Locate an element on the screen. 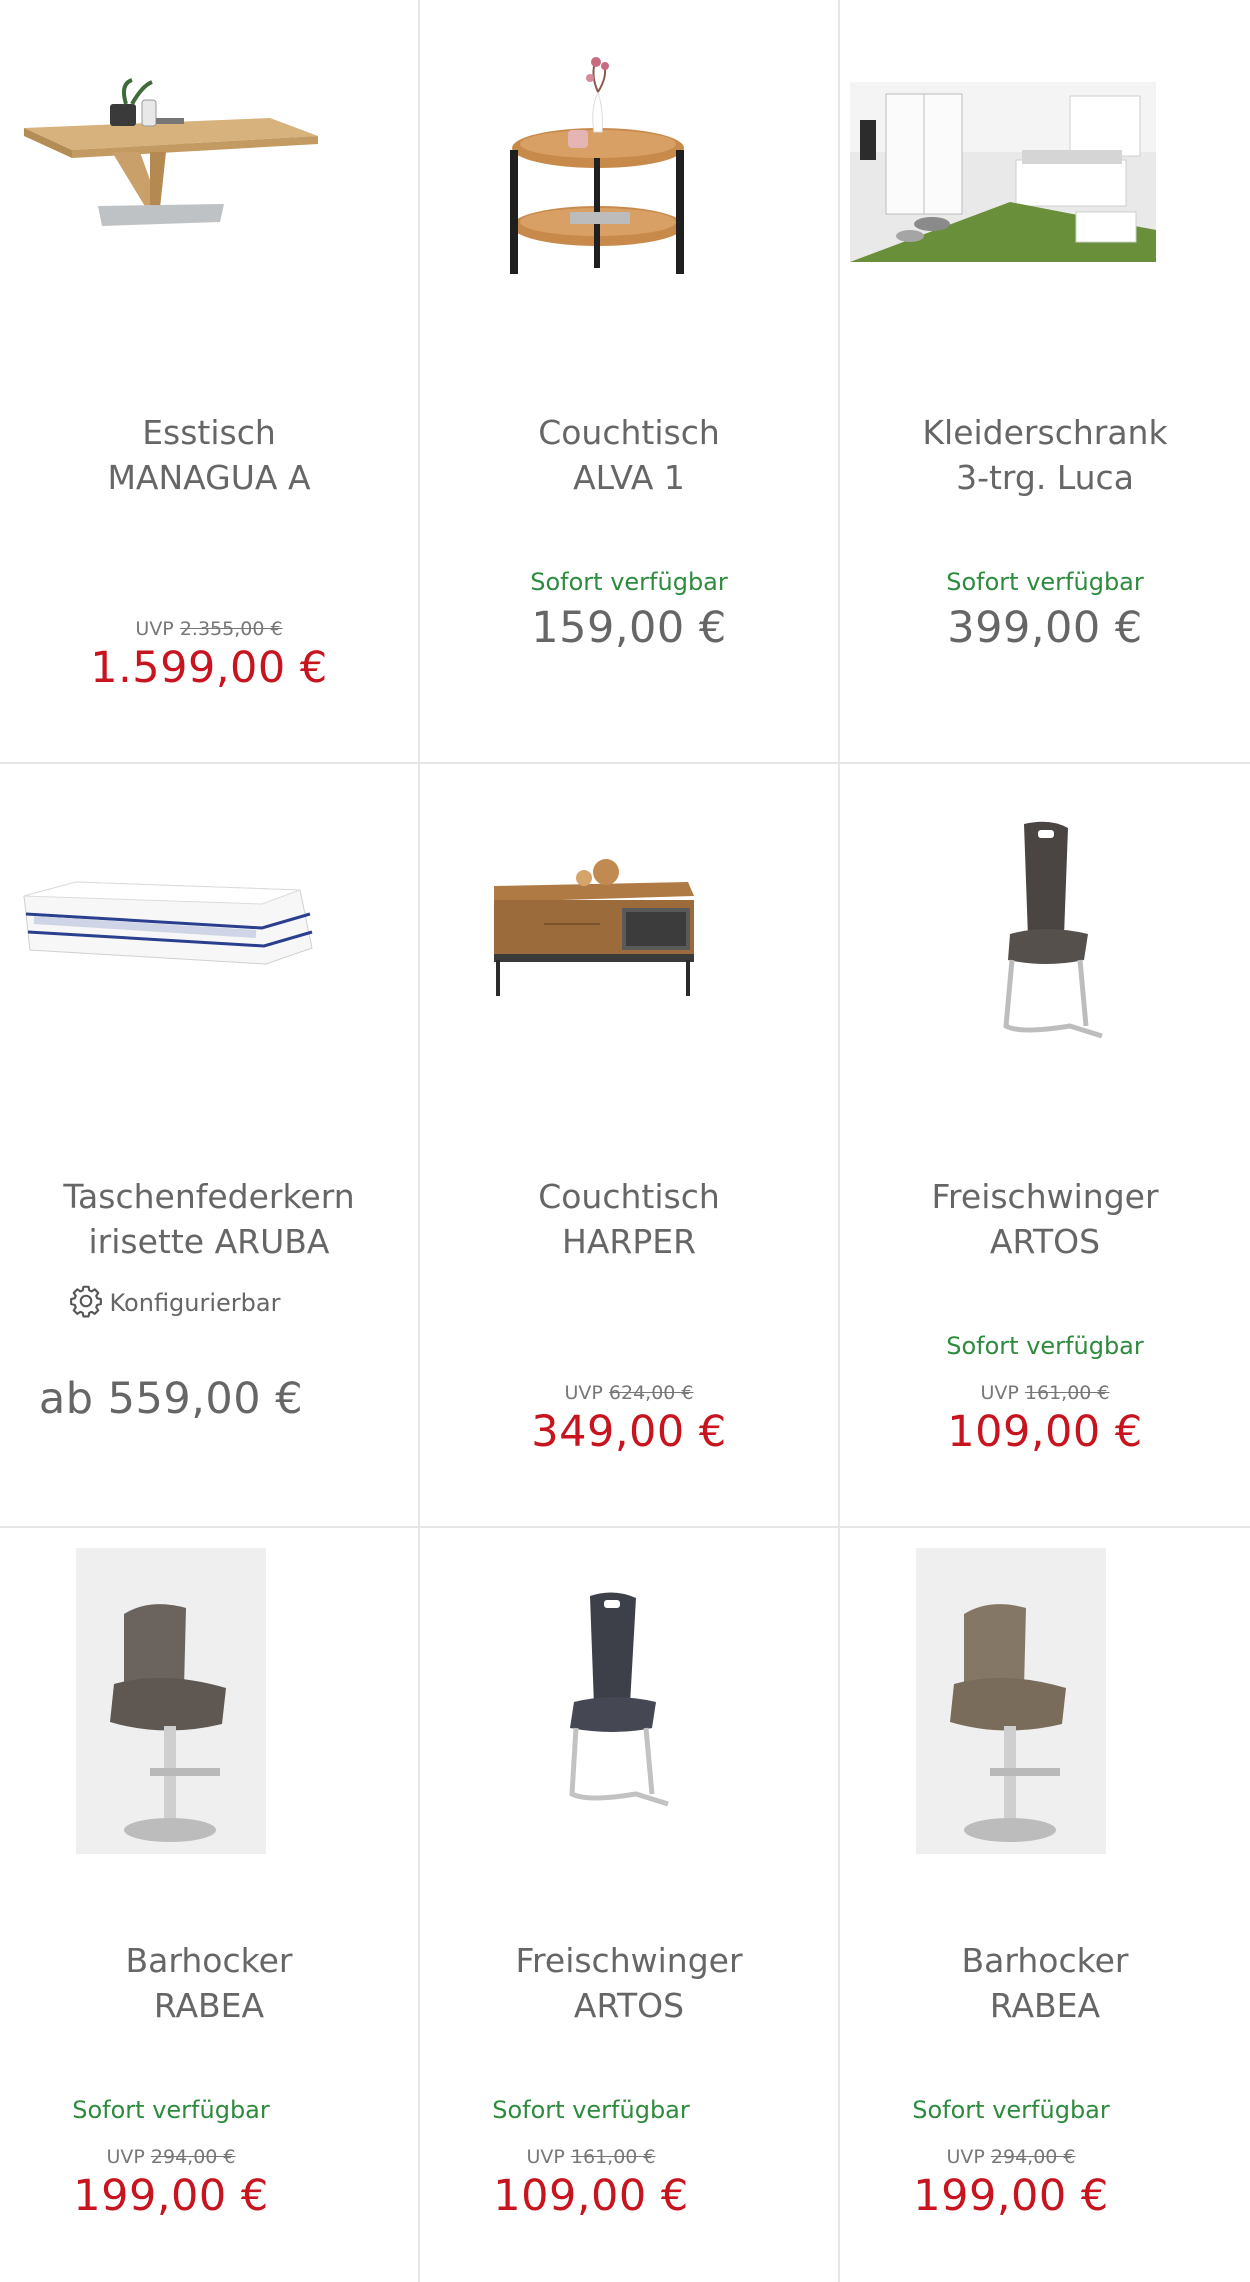  product-title: Couchtisch ALVA 1 is located at coordinates (629, 455).